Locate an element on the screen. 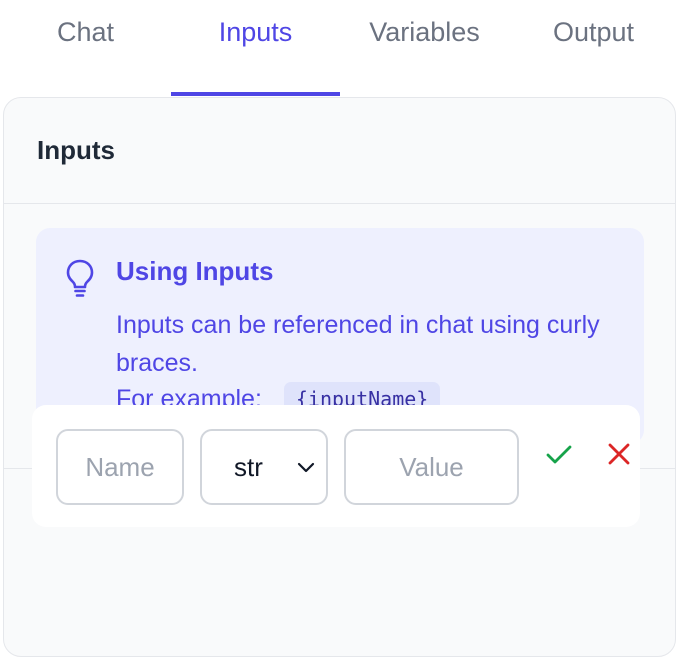  tab-inputs-label: Inputs is located at coordinates (255, 32).